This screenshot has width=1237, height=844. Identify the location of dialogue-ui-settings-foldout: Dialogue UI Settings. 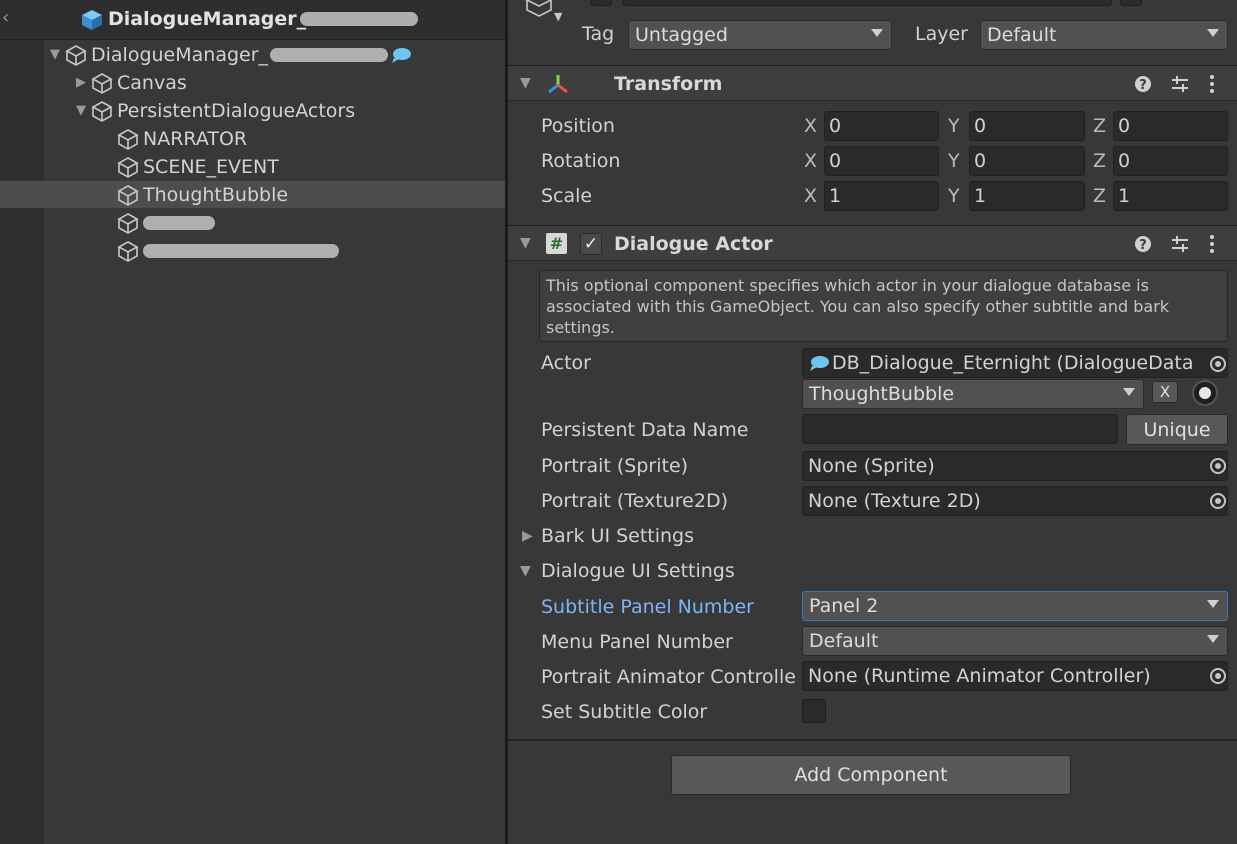
(638, 571).